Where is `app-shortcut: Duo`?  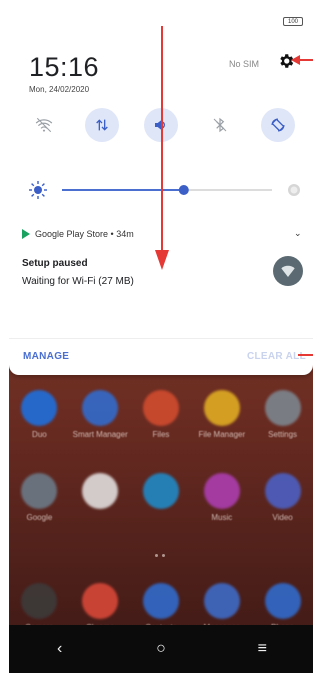
app-shortcut: Duo is located at coordinates (39, 414).